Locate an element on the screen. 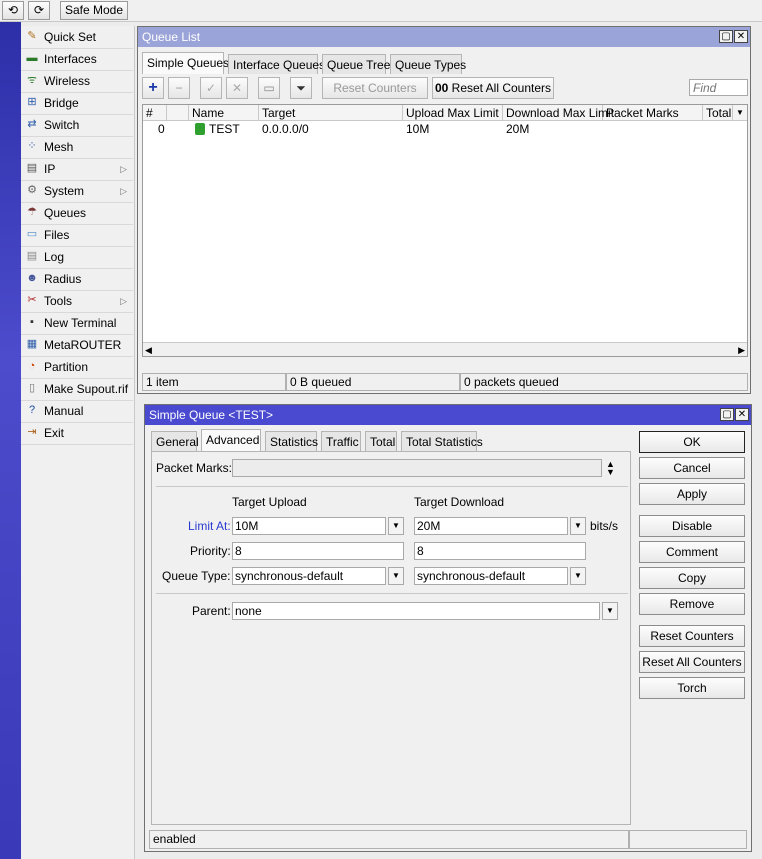 Image resolution: width=762 pixels, height=859 pixels. safe-mode-button: Safe Mode is located at coordinates (94, 10).